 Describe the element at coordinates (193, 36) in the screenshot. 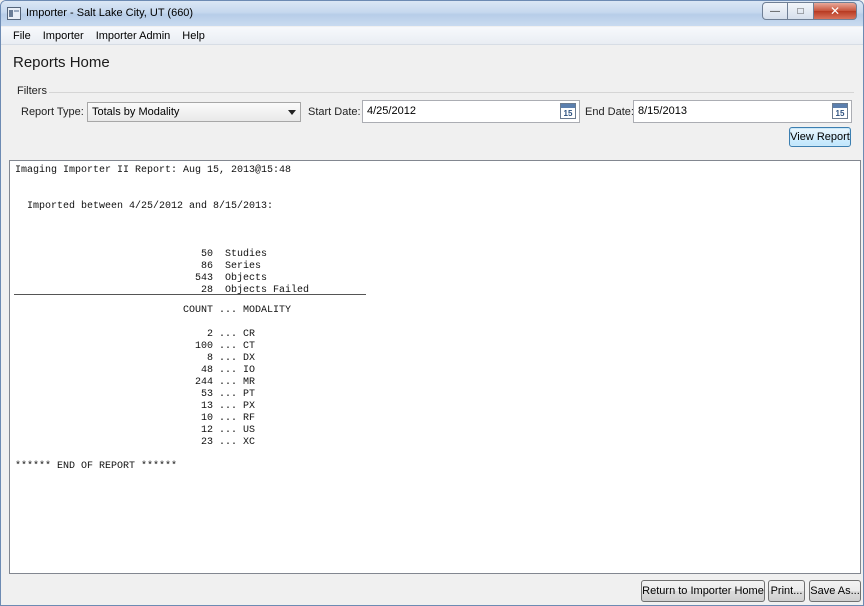

I see `menu-help: Help` at that location.